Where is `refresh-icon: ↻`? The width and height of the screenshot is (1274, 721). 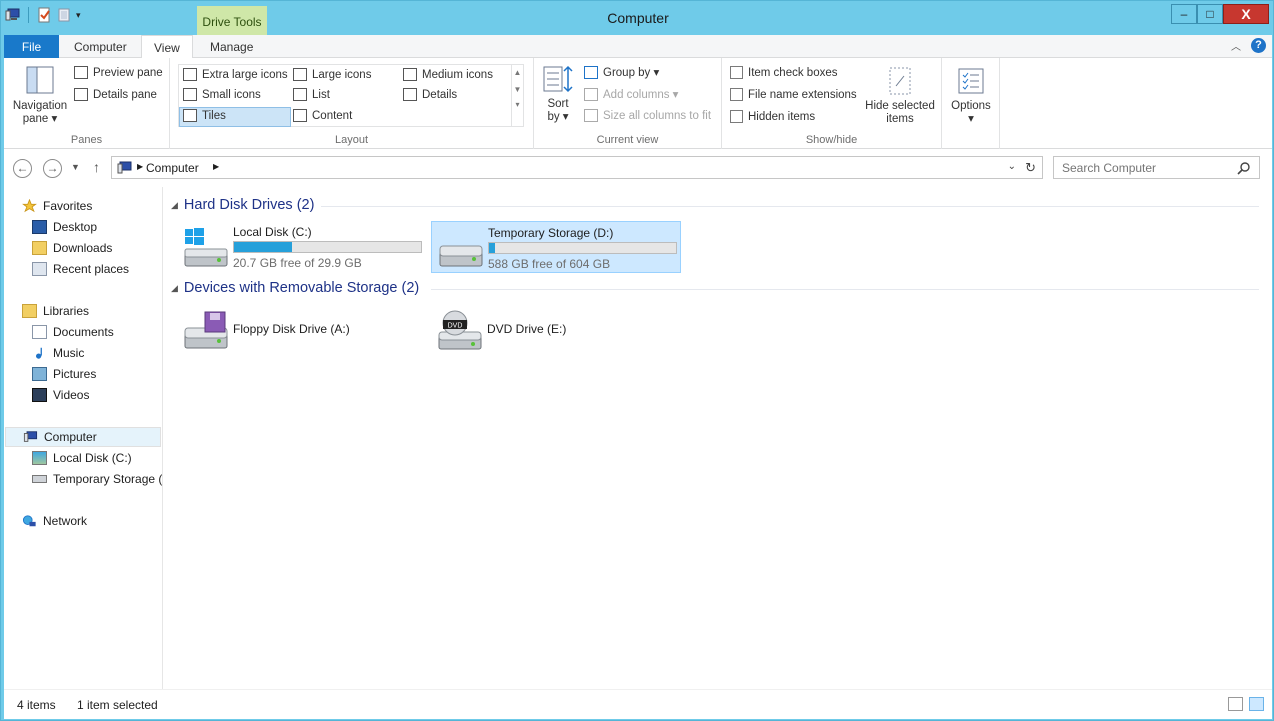
refresh-icon: ↻ is located at coordinates (1030, 168).